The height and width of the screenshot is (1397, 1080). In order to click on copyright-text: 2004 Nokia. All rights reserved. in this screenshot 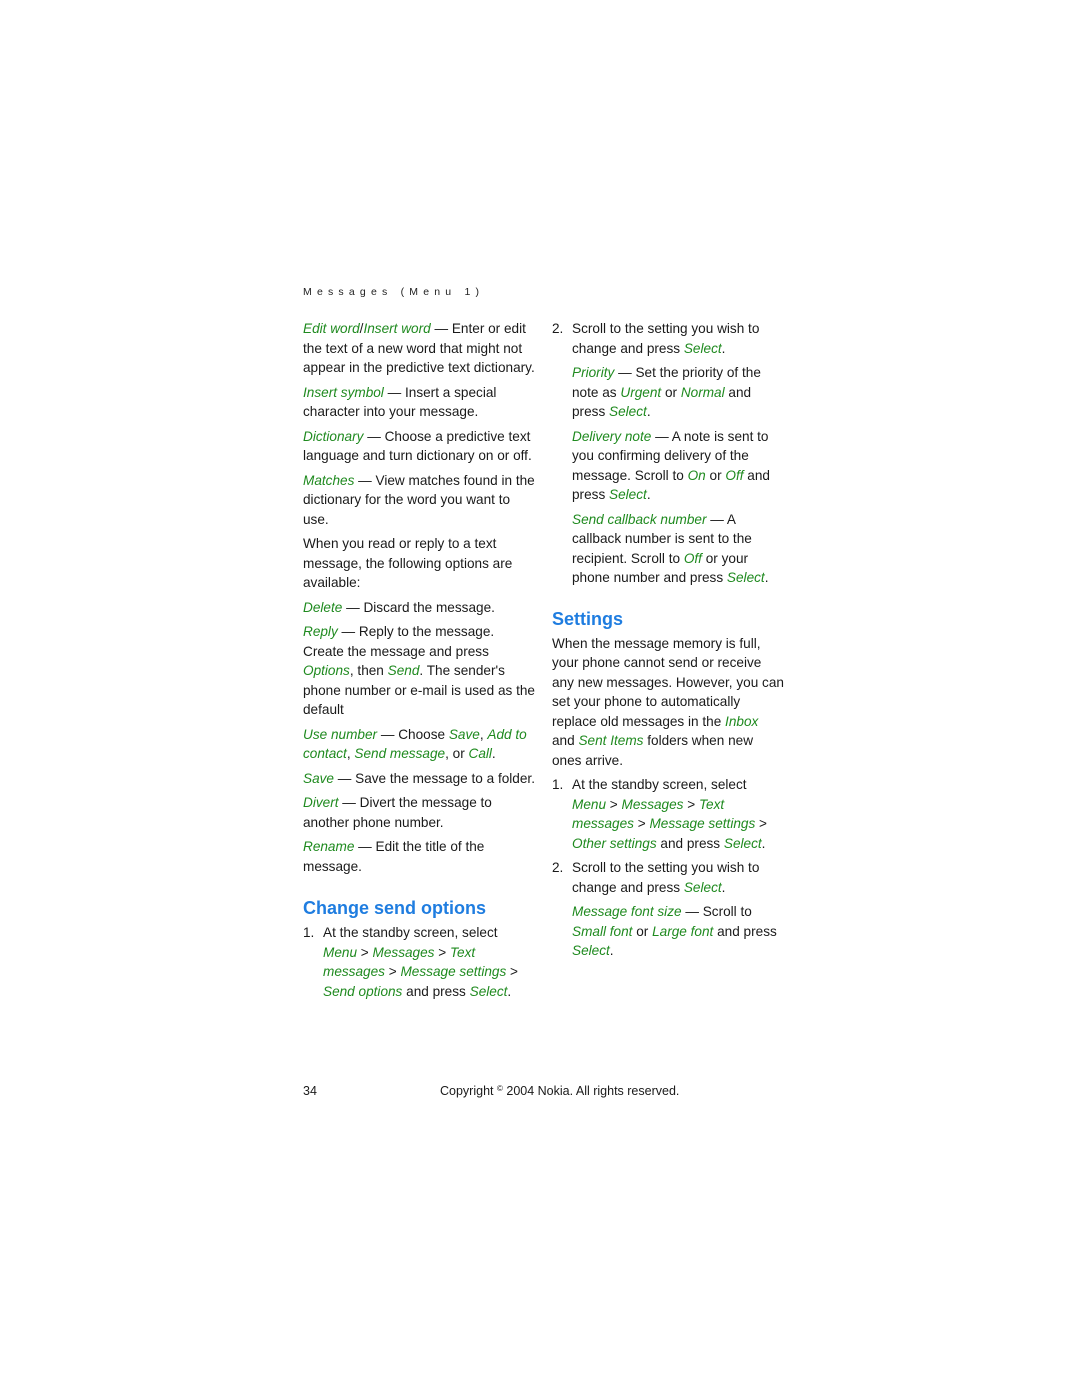, I will do `click(591, 1091)`.